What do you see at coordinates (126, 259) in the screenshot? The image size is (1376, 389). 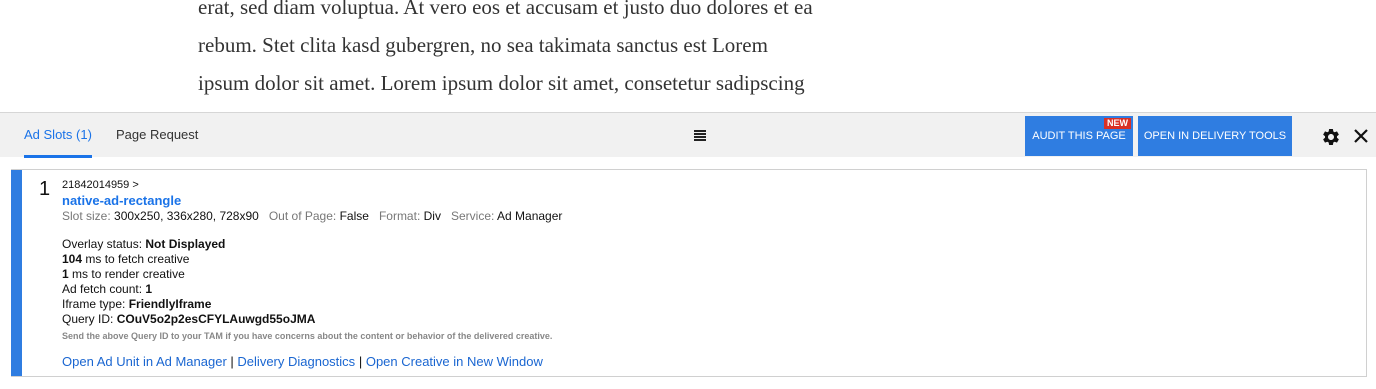 I see `fetch-time: 104 ms to fetch creative` at bounding box center [126, 259].